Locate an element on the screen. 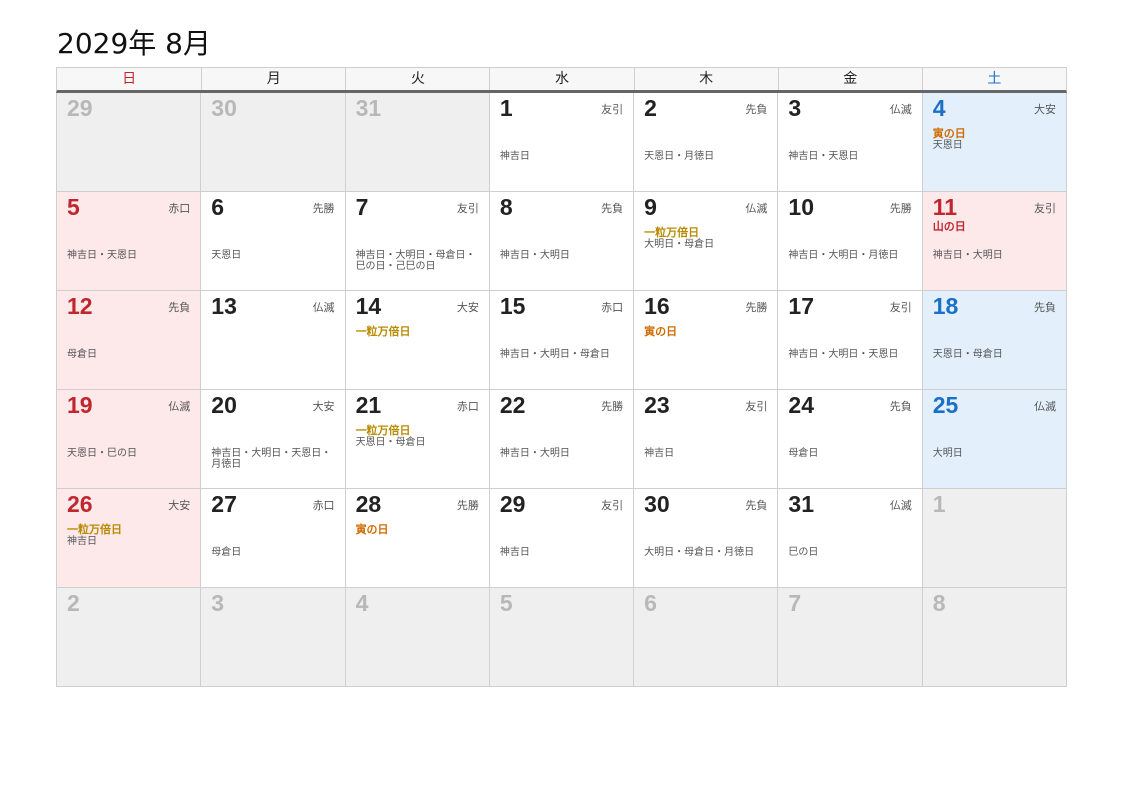 This screenshot has height=795, width=1124. day-number: 12 is located at coordinates (80, 306).